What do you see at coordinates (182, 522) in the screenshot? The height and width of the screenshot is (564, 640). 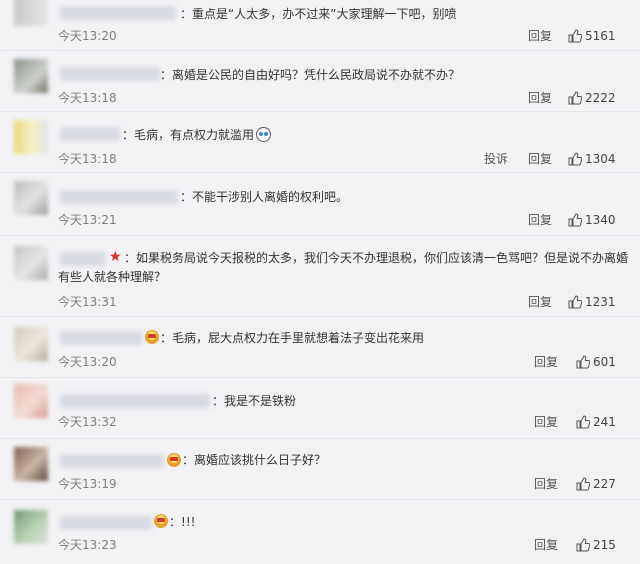 I see `comment-text: ：!!!` at bounding box center [182, 522].